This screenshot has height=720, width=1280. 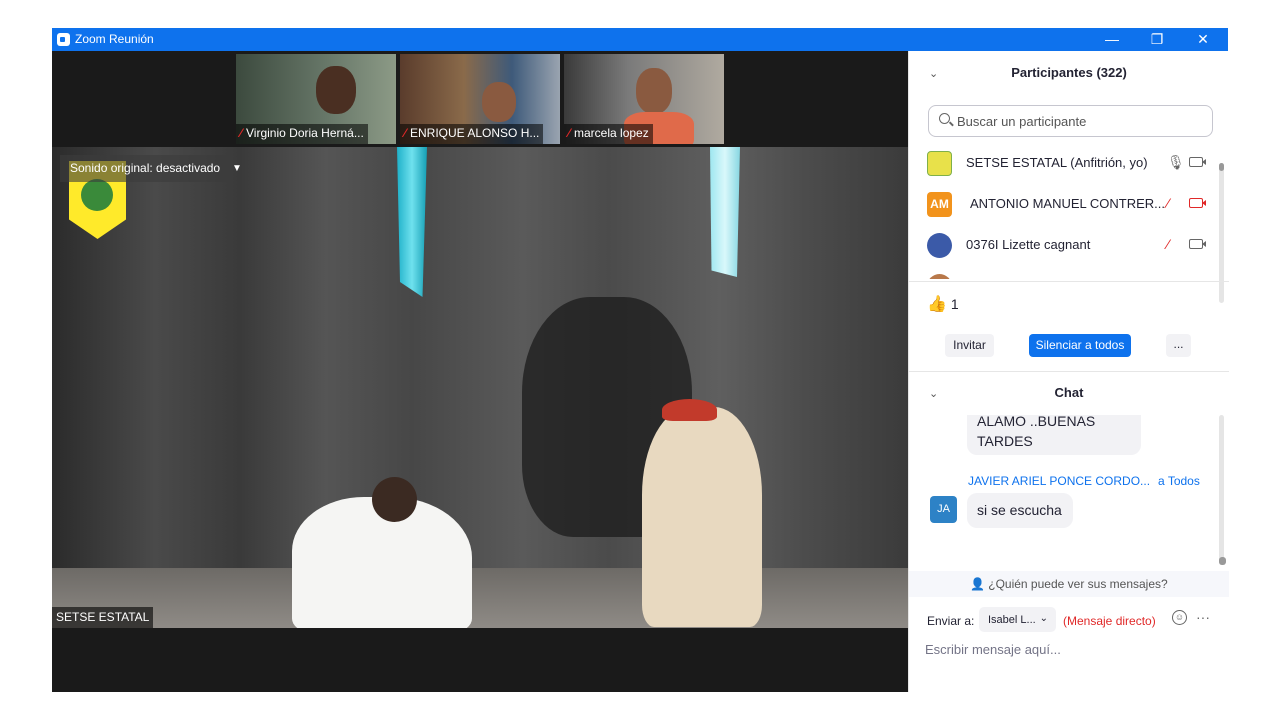 I want to click on active-speaker-name: SETSE ESTATAL, so click(x=103, y=617).